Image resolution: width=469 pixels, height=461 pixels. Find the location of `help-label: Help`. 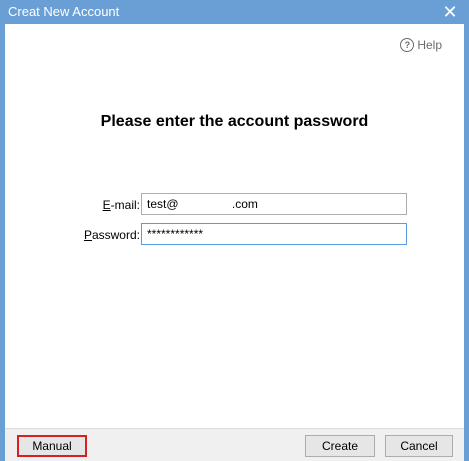

help-label: Help is located at coordinates (429, 45).